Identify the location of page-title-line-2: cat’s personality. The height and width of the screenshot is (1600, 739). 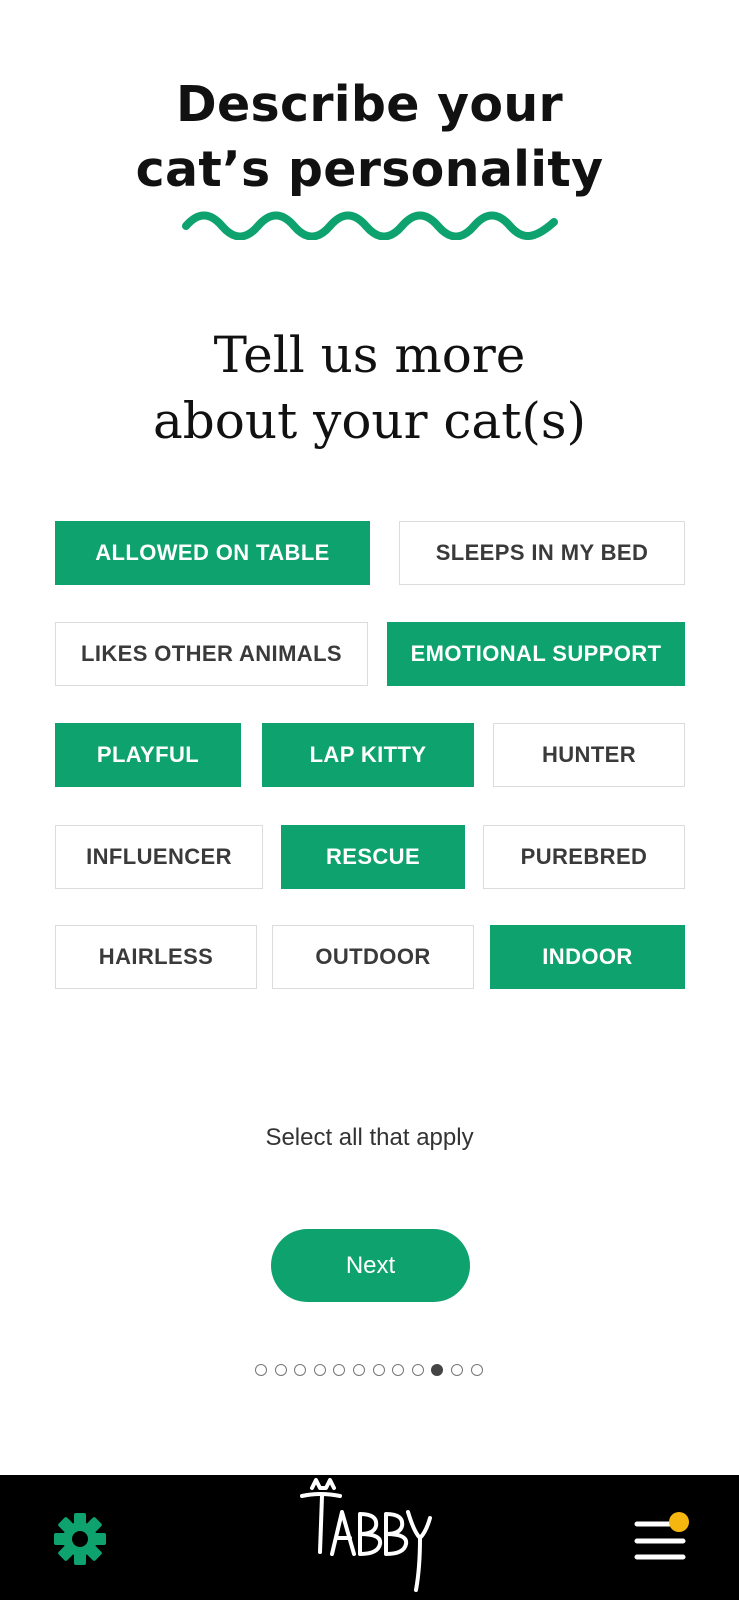
(369, 169).